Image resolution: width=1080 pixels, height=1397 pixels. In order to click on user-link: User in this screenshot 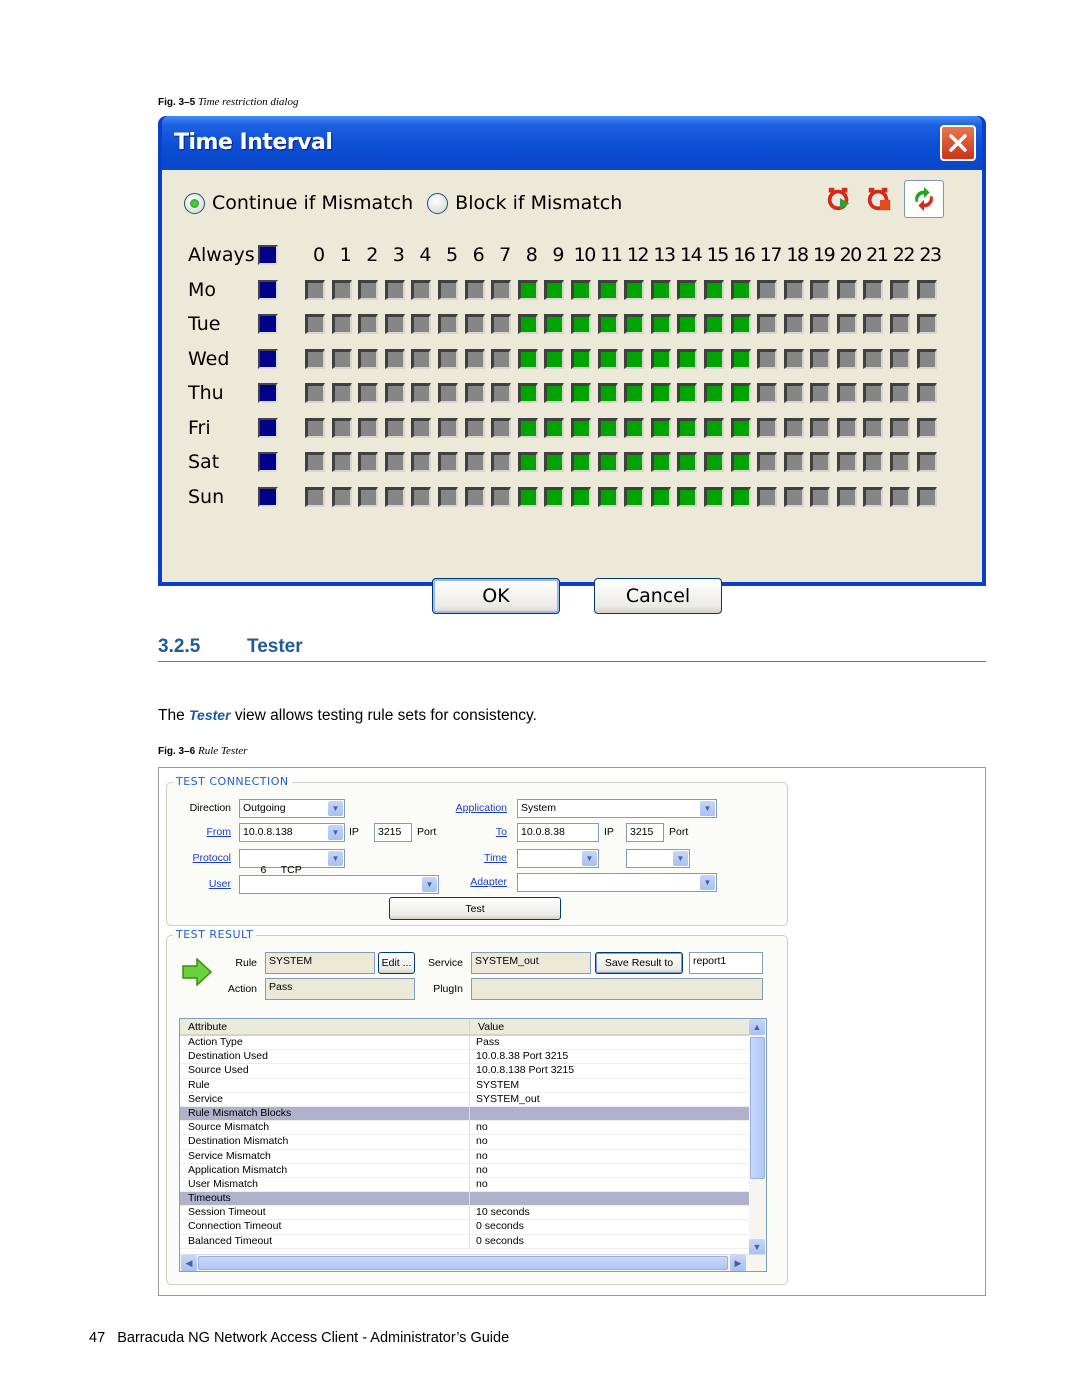, I will do `click(199, 884)`.